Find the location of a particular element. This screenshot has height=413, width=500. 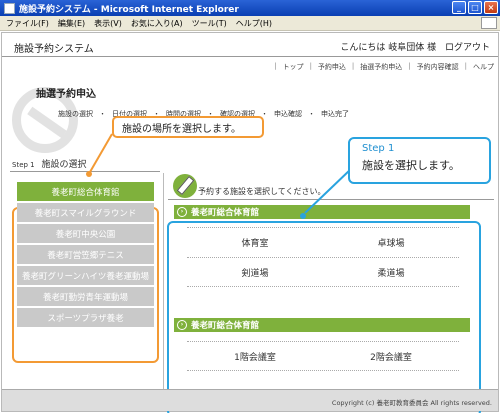

orange-connector-dot is located at coordinates (89, 174).